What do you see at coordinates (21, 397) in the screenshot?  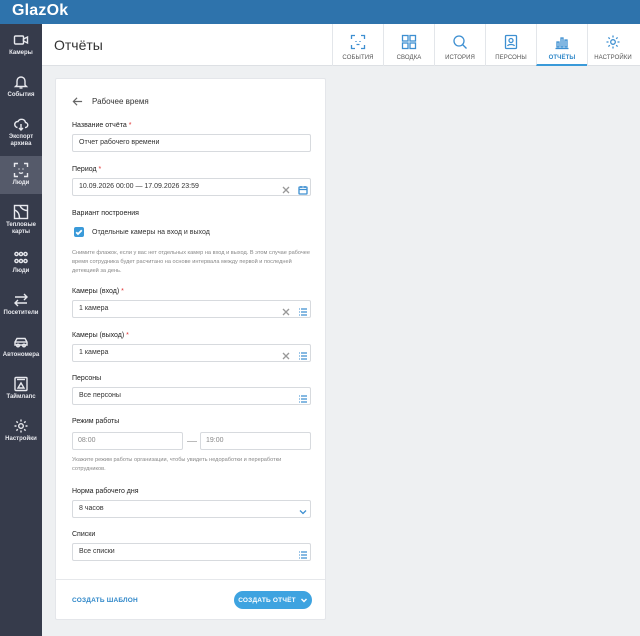 I see `sidebar-item-label: Таймлапс` at bounding box center [21, 397].